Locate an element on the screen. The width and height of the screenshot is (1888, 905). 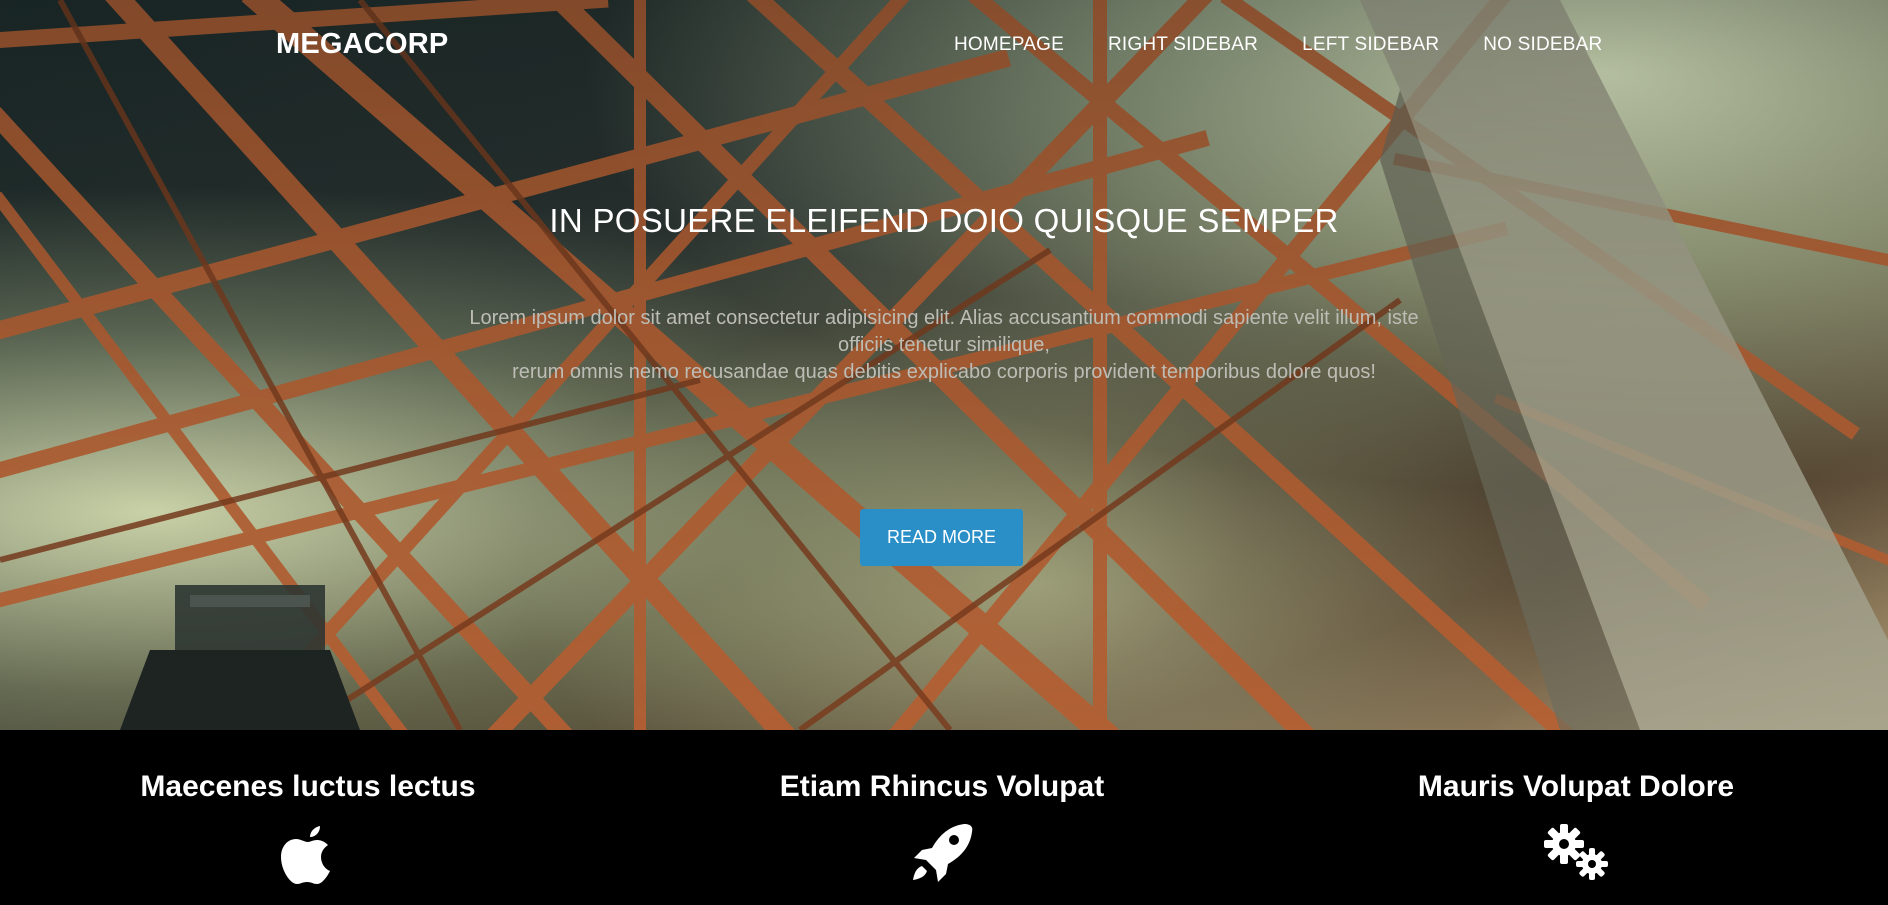
nav-item-no-sidebar: NO SIDEBAR is located at coordinates (1542, 45).